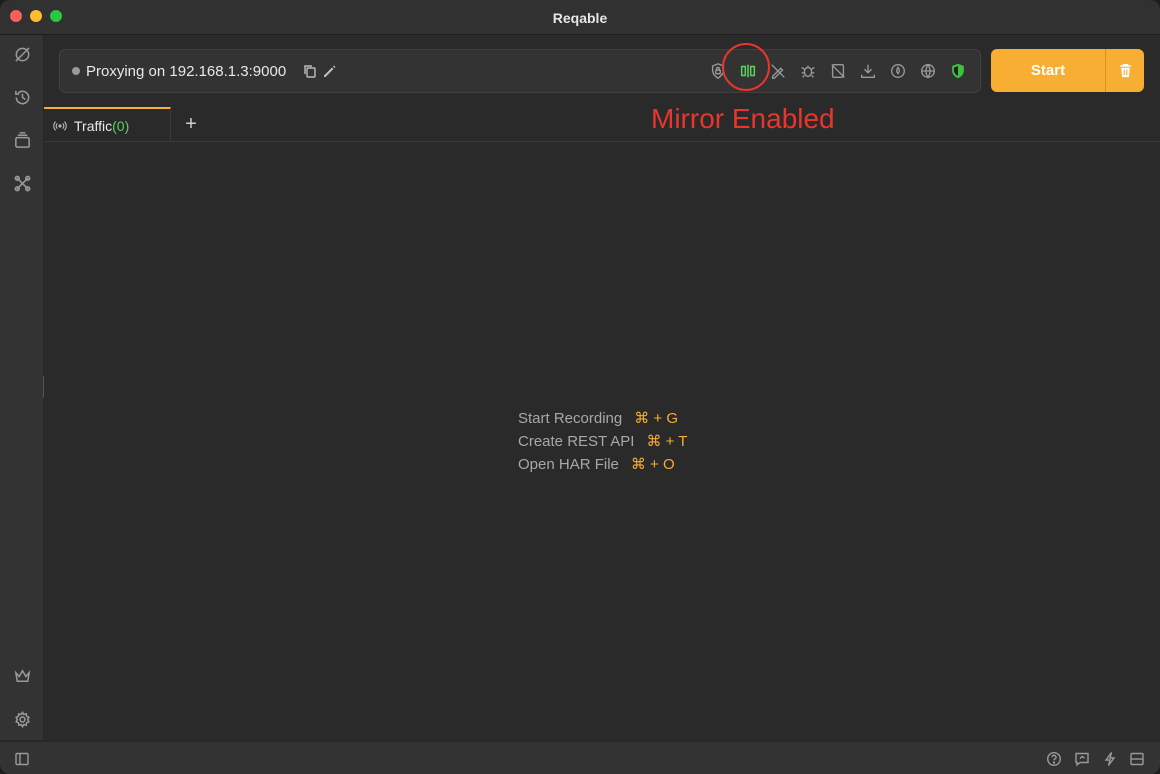 This screenshot has height=774, width=1160. What do you see at coordinates (602, 124) in the screenshot?
I see `tab-bar: Traffic(0) +` at bounding box center [602, 124].